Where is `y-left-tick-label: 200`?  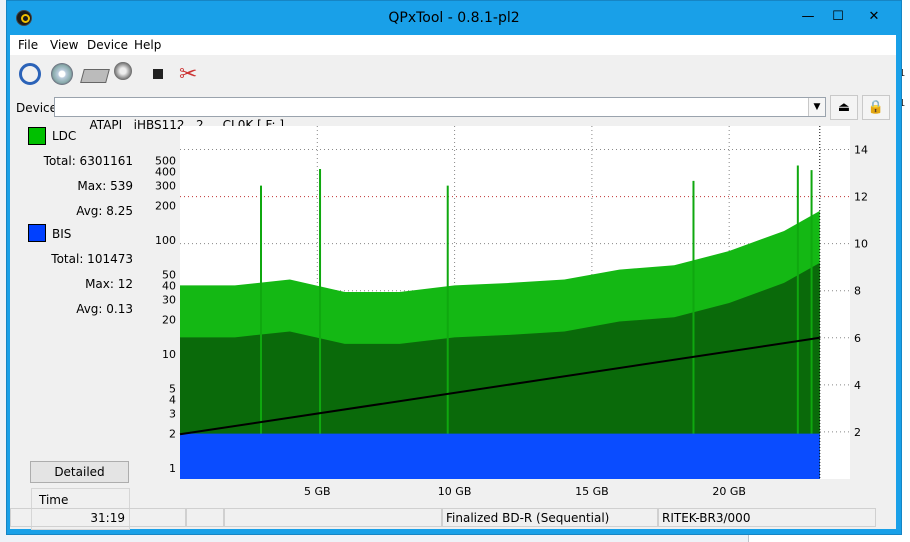 y-left-tick-label: 200 is located at coordinates (165, 206).